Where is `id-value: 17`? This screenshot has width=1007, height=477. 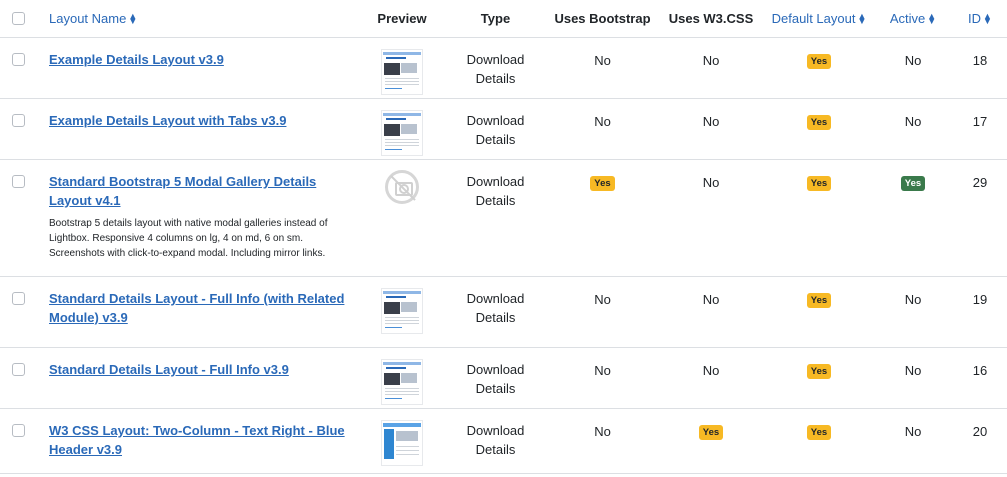 id-value: 17 is located at coordinates (980, 121).